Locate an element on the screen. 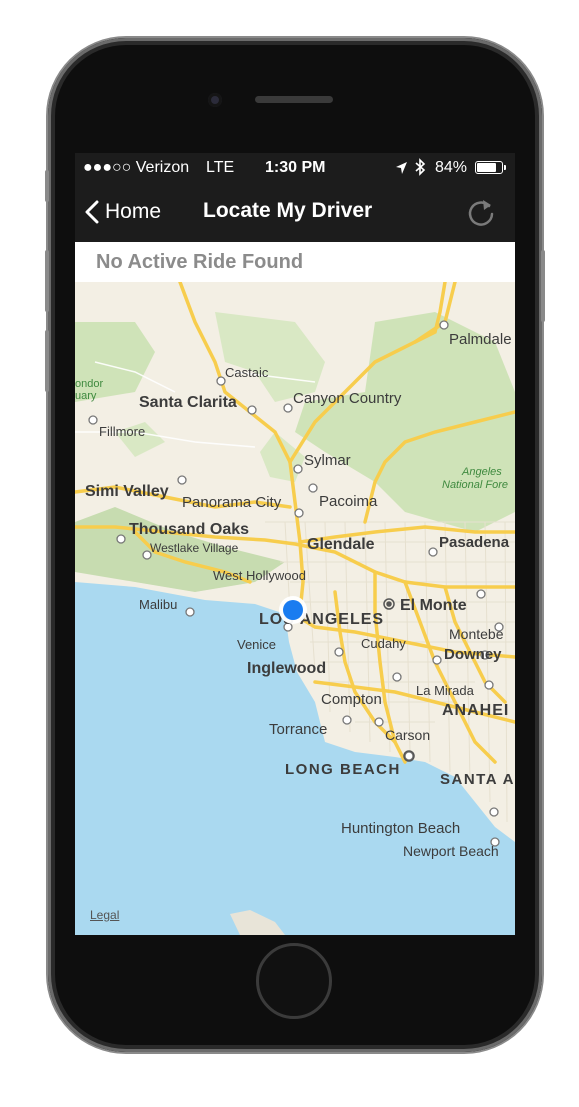 Image resolution: width=579 pixels, height=1107 pixels. map-label: Santa Clarita is located at coordinates (188, 402).